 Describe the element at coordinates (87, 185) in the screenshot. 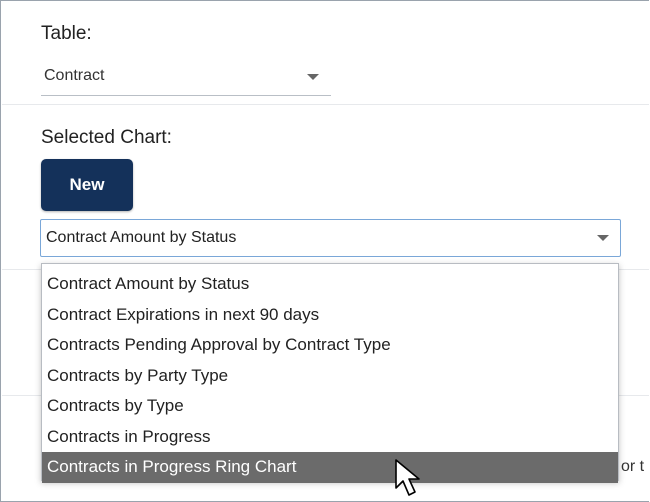

I see `new-chart-button: New` at that location.